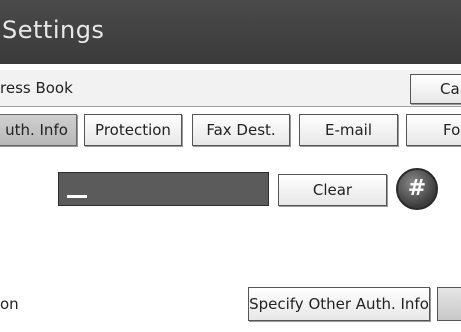 The height and width of the screenshot is (332, 461). Describe the element at coordinates (230, 88) in the screenshot. I see `address-book-bar: ress Book Car` at that location.